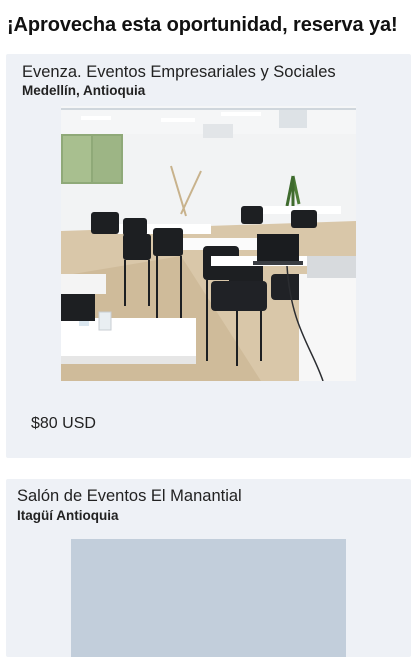  I want to click on venue-location: Itagüí Antioquia, so click(68, 515).